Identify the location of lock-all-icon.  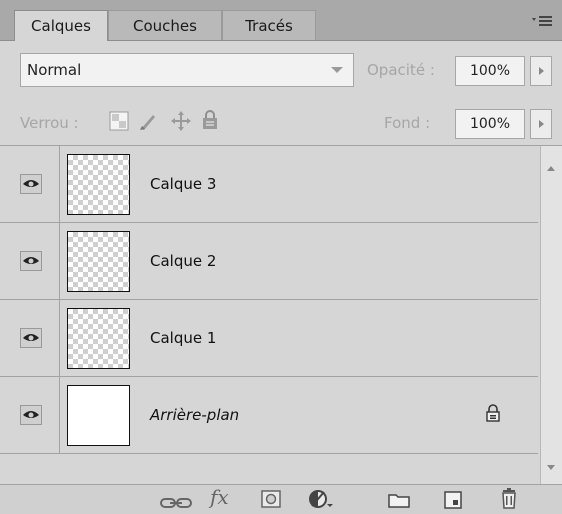
(210, 122).